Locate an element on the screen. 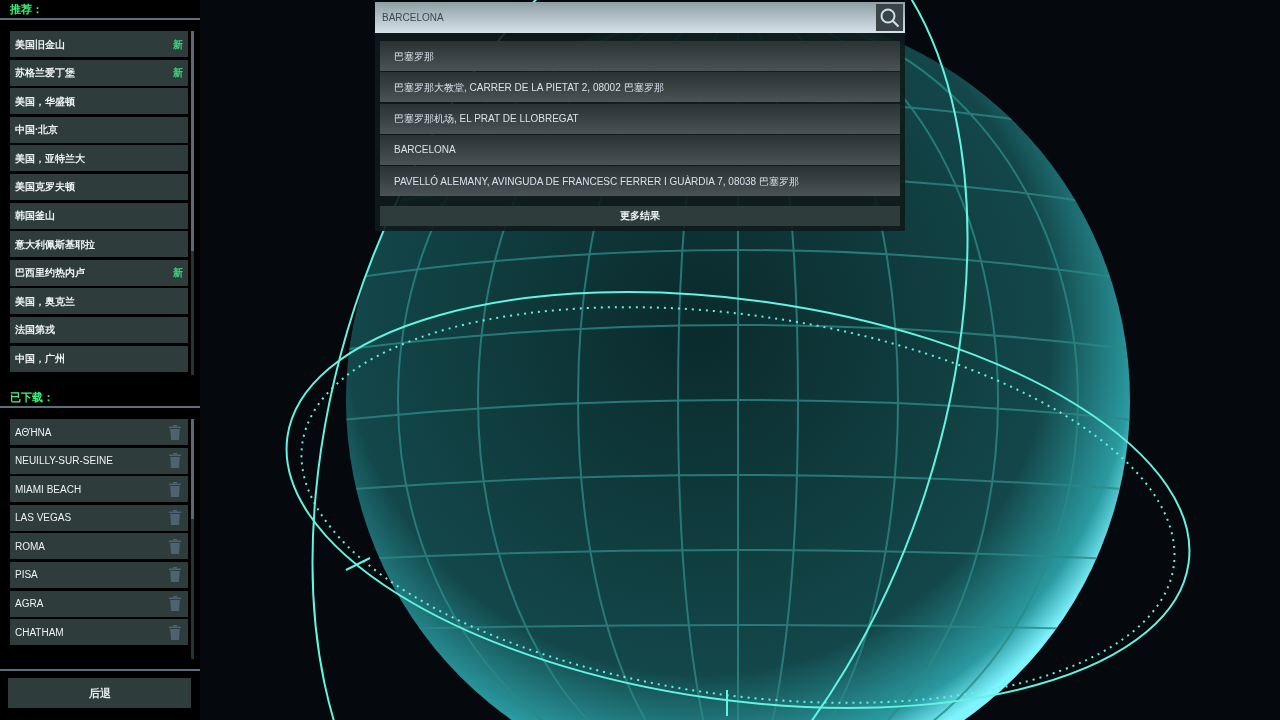 The image size is (1280, 720). city-list-item: NEUILLY-SUR-SEINE is located at coordinates (99, 460).